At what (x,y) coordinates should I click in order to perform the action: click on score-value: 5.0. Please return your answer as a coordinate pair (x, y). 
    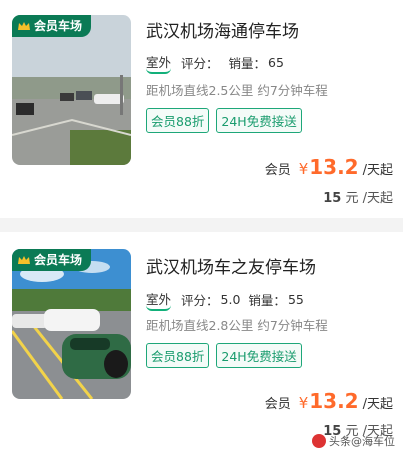
    Looking at the image, I should click on (230, 299).